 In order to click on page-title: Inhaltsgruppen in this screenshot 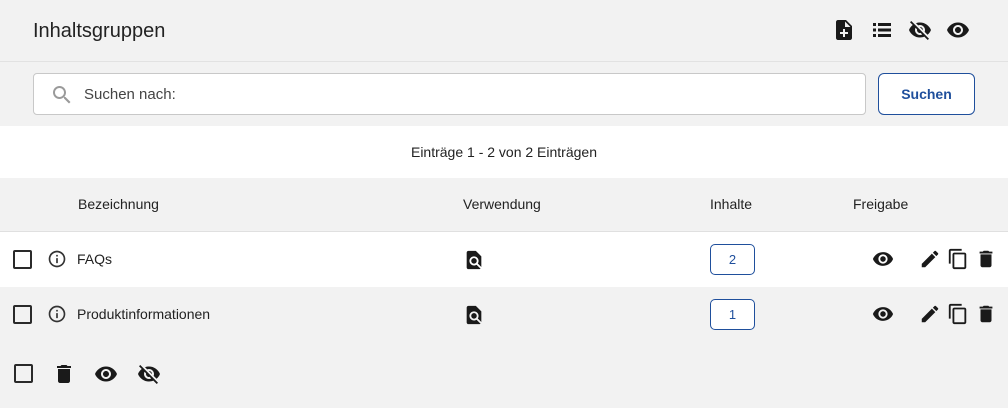, I will do `click(99, 31)`.